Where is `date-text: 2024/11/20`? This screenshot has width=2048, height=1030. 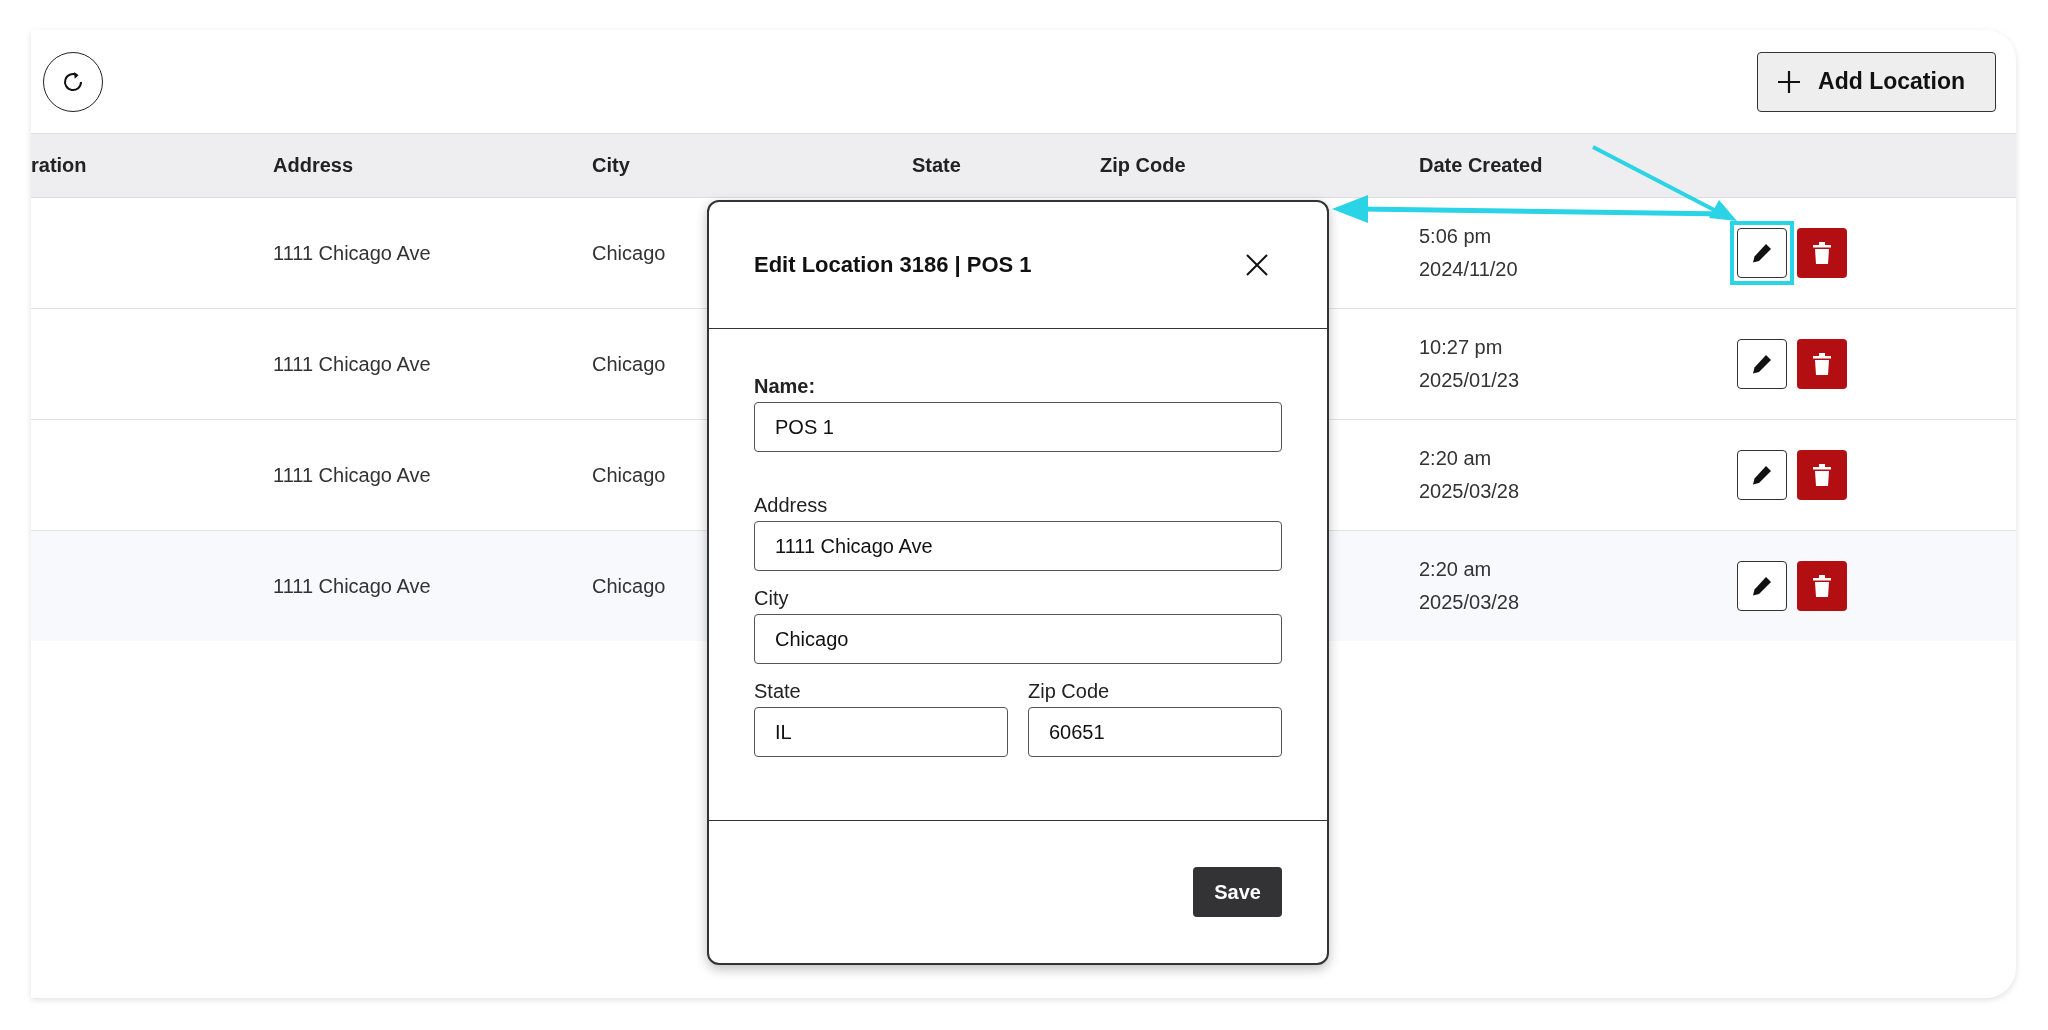
date-text: 2024/11/20 is located at coordinates (1469, 269).